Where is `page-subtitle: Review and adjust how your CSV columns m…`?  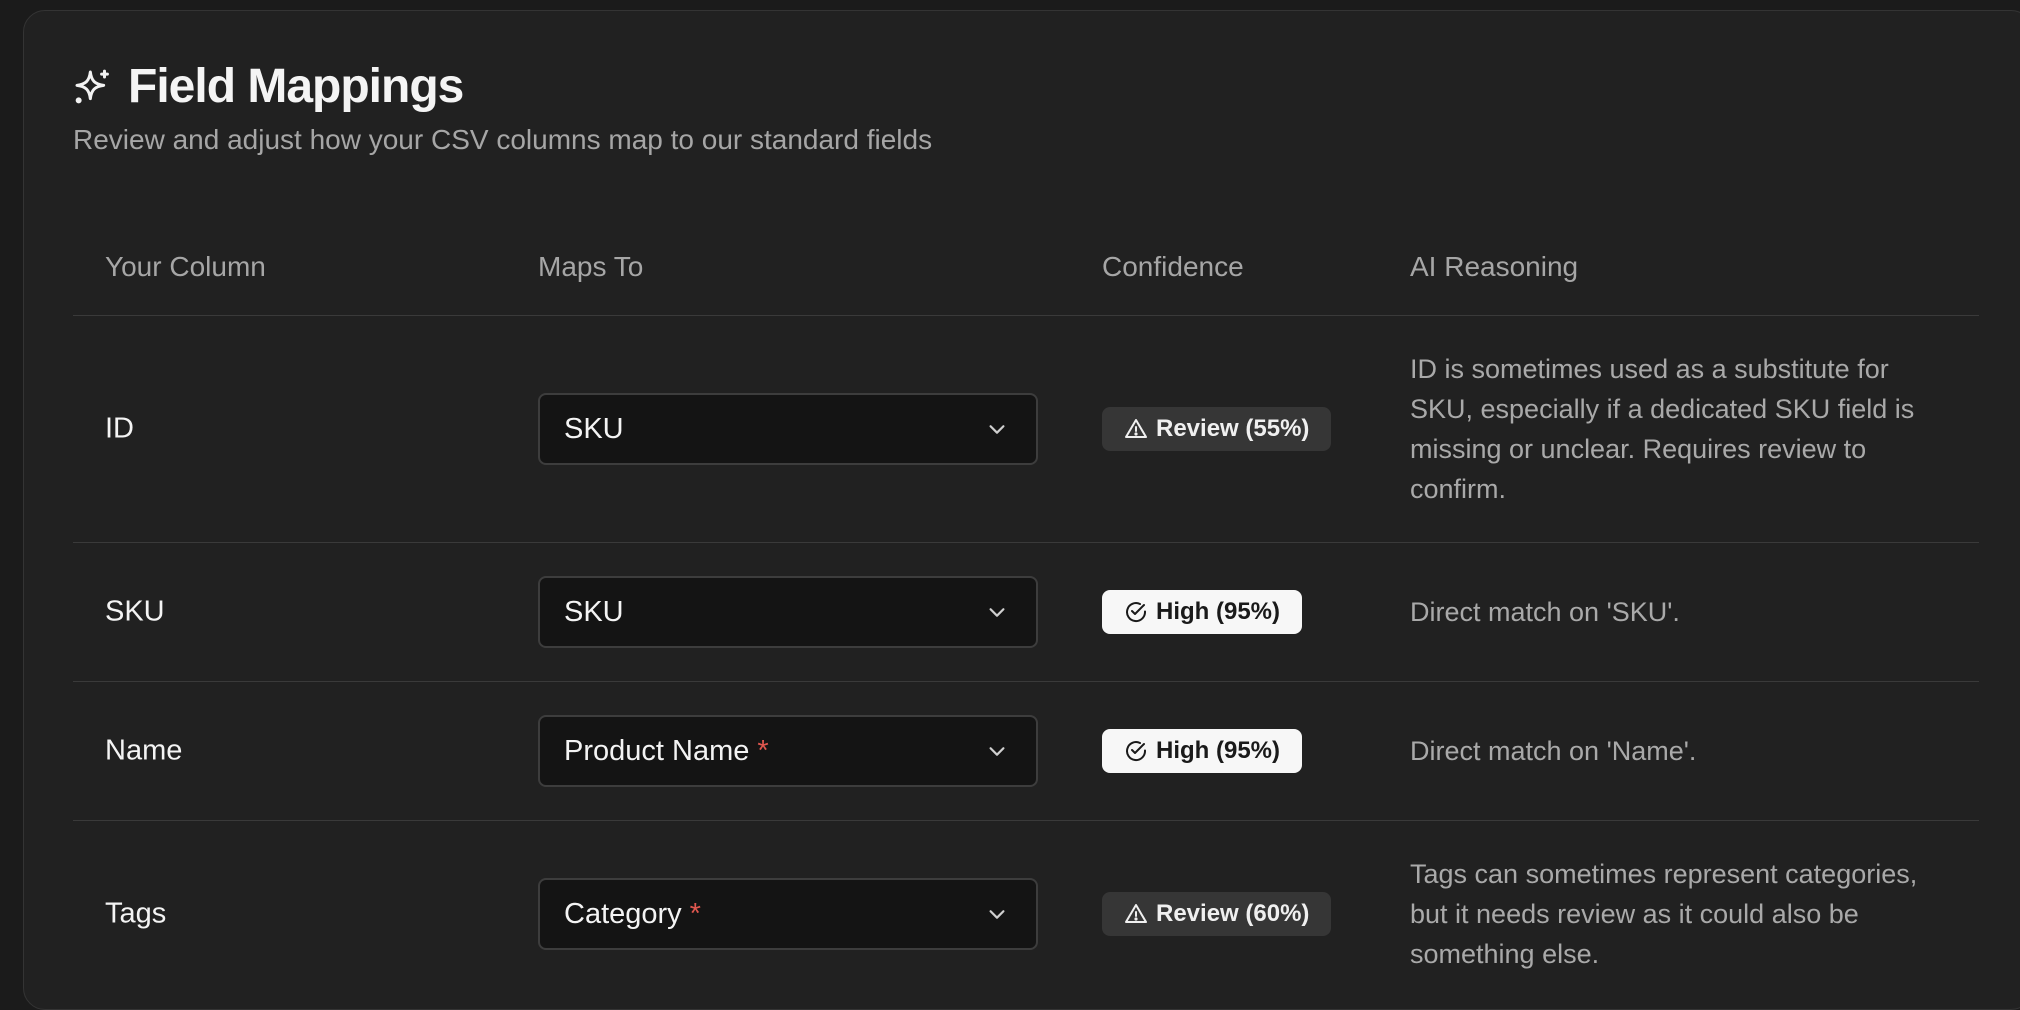
page-subtitle: Review and adjust how your CSV columns m… is located at coordinates (503, 139).